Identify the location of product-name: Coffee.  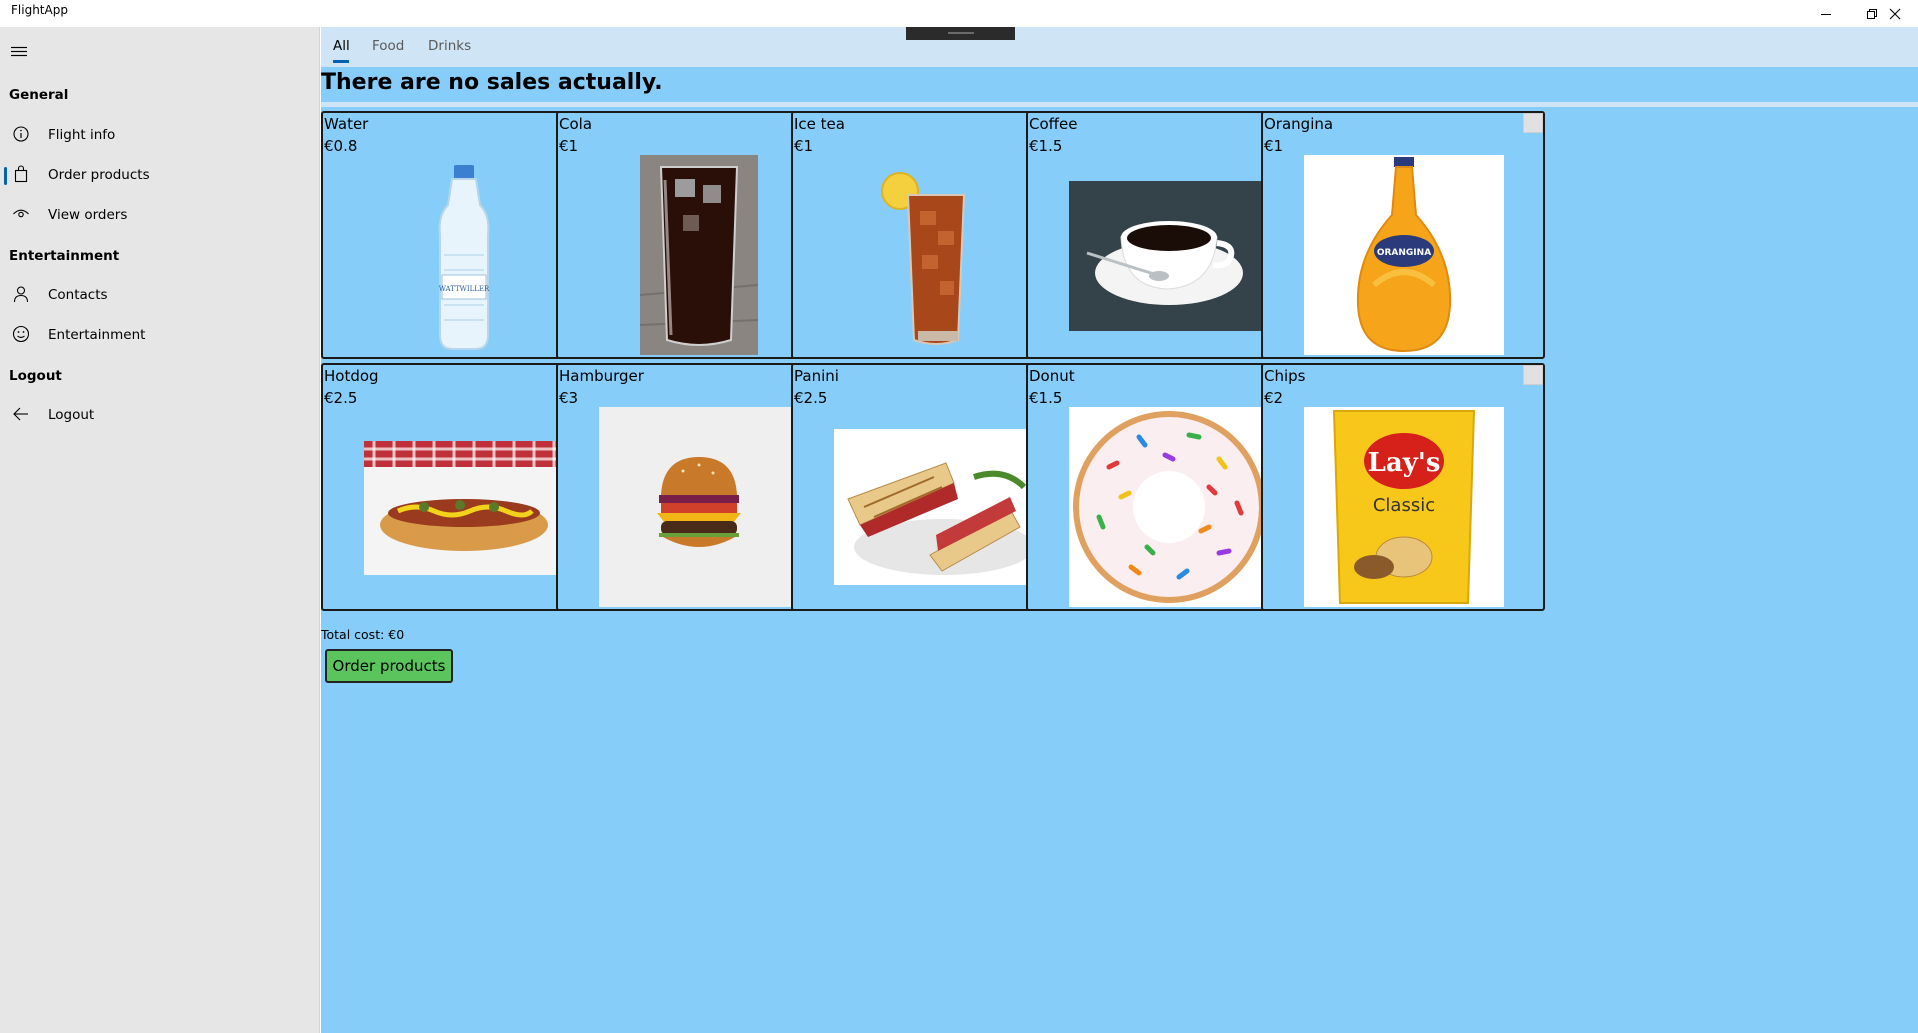
(1053, 124).